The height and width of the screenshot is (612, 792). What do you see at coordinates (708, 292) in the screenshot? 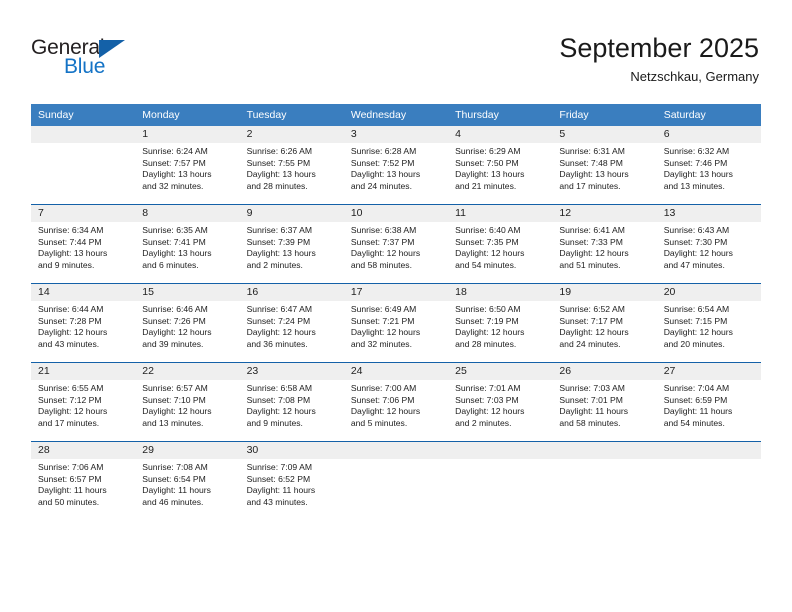
I see `day-number: 20` at bounding box center [708, 292].